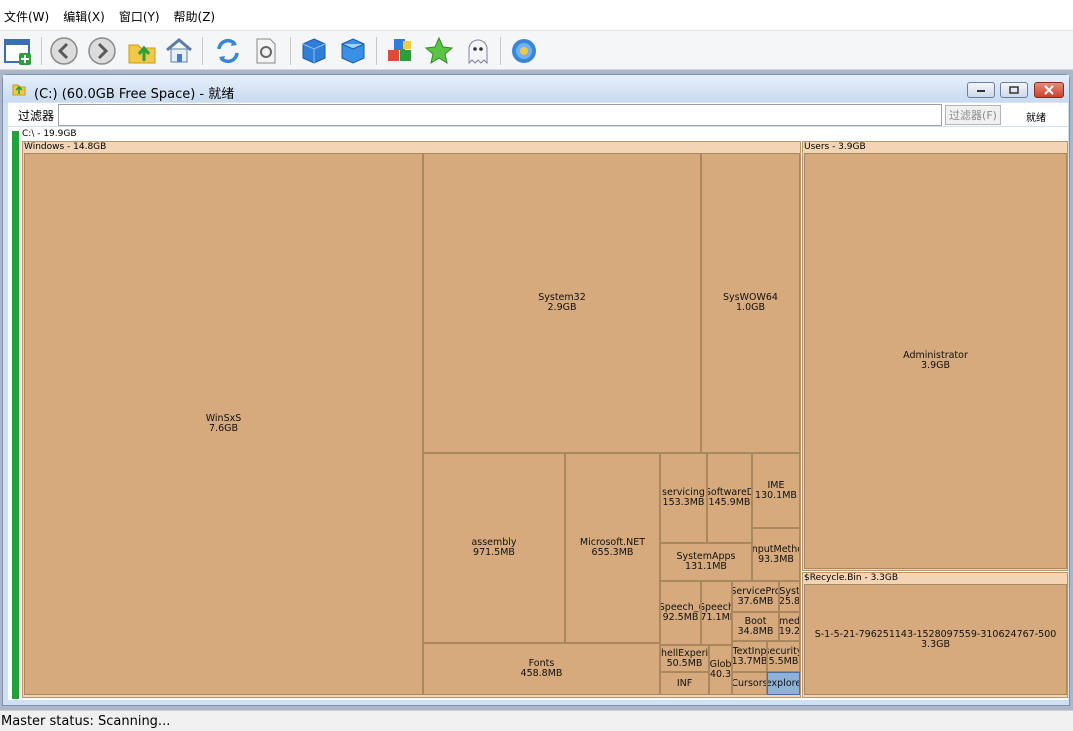 The image size is (1073, 731). I want to click on treemap-cell-selected: explore, so click(783, 683).